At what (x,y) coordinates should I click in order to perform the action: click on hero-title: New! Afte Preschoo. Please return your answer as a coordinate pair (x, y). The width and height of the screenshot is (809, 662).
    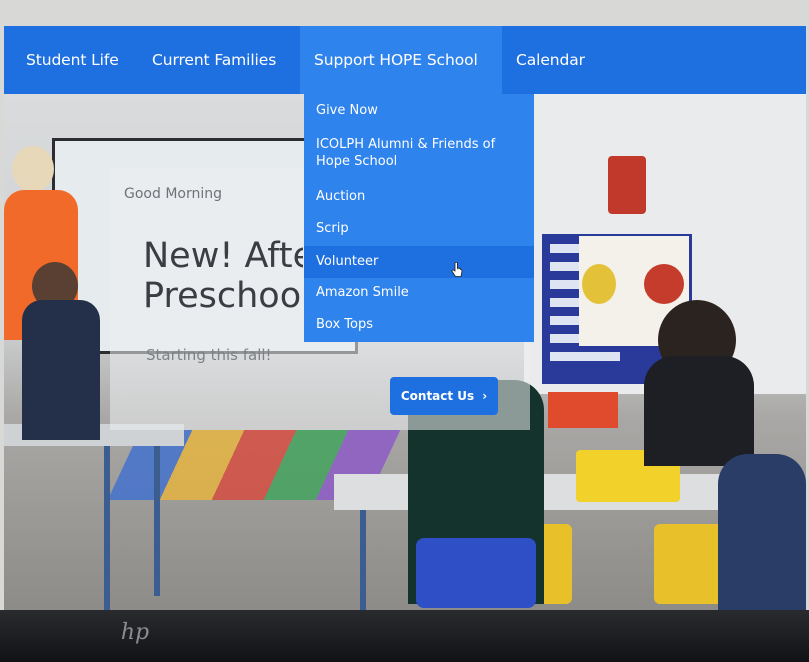
    Looking at the image, I should click on (223, 276).